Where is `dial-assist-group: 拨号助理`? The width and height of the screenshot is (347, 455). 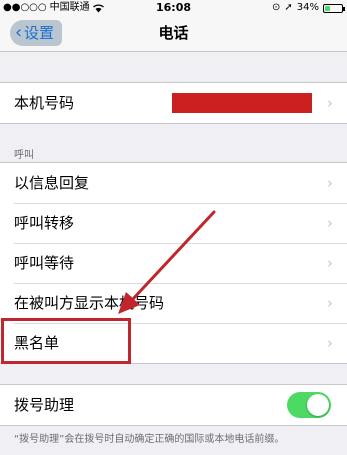 dial-assist-group: 拨号助理 is located at coordinates (173, 405).